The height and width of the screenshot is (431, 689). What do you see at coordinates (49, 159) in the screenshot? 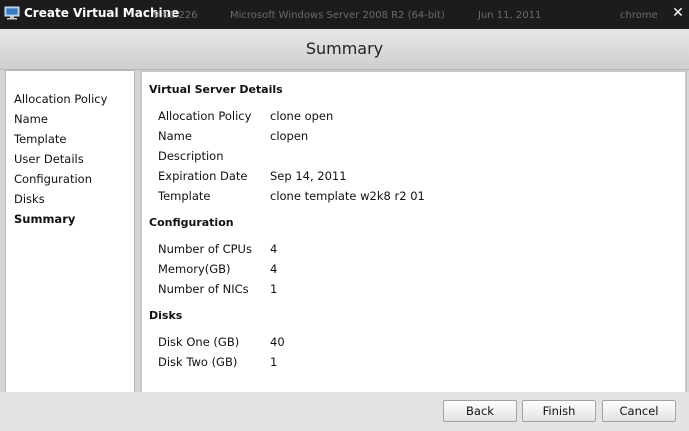
I see `nav-item-user-details: User Details` at bounding box center [49, 159].